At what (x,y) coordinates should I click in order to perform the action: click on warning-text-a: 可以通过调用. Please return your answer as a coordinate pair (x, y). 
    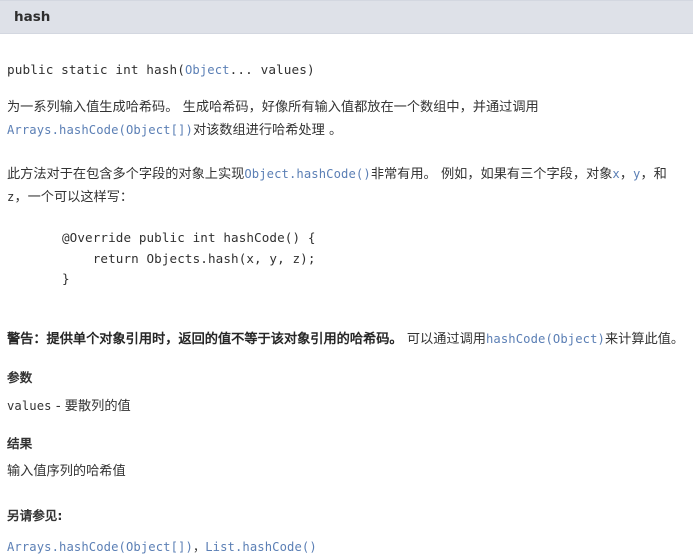
    Looking at the image, I should click on (444, 339).